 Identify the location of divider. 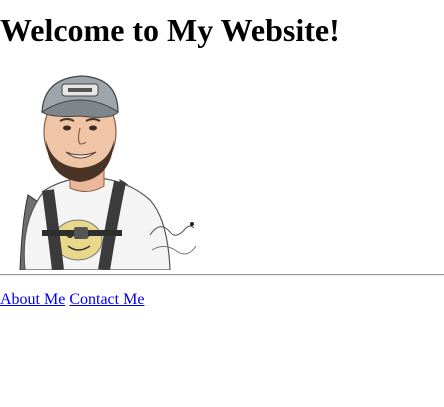
(222, 275).